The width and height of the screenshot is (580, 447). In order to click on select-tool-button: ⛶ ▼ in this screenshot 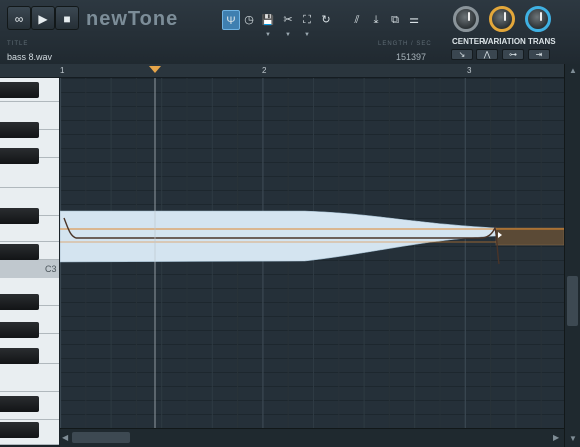, I will do `click(307, 24)`.